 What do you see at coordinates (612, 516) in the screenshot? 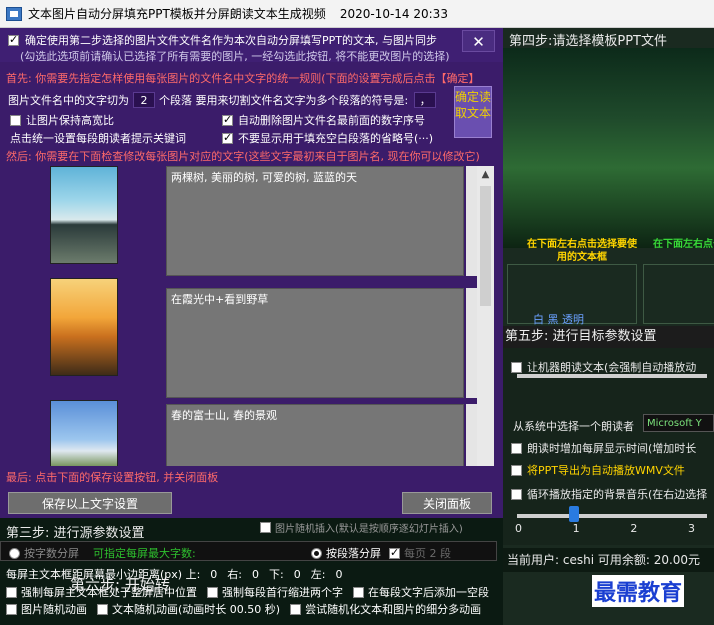
I see `volume-slider` at bounding box center [612, 516].